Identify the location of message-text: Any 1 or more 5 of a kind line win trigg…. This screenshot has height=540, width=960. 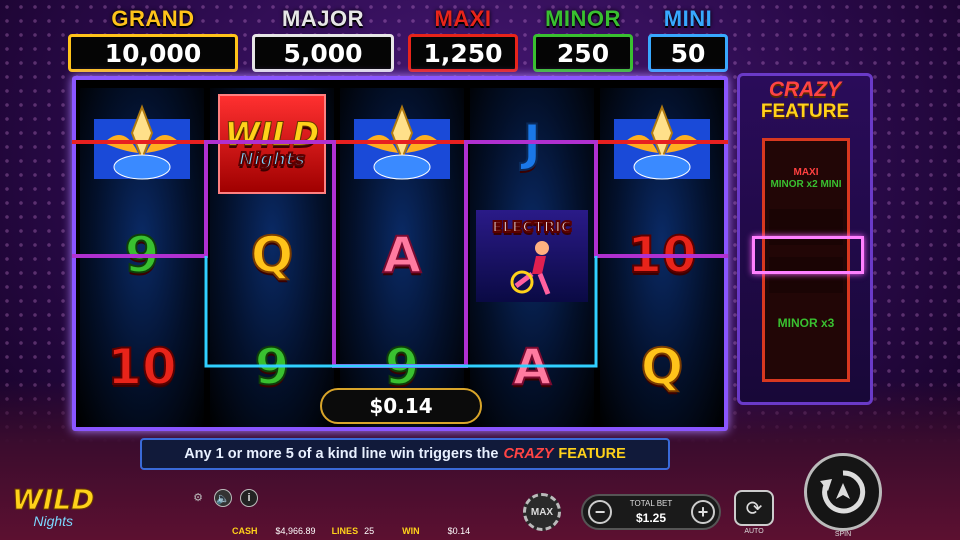
(341, 454).